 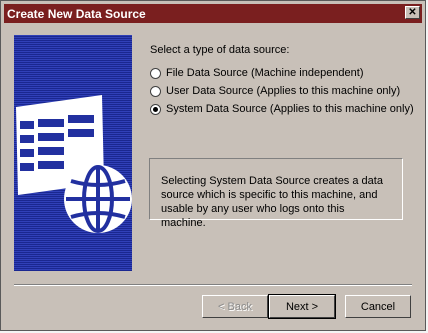 What do you see at coordinates (155, 109) in the screenshot?
I see `radio-button-selected` at bounding box center [155, 109].